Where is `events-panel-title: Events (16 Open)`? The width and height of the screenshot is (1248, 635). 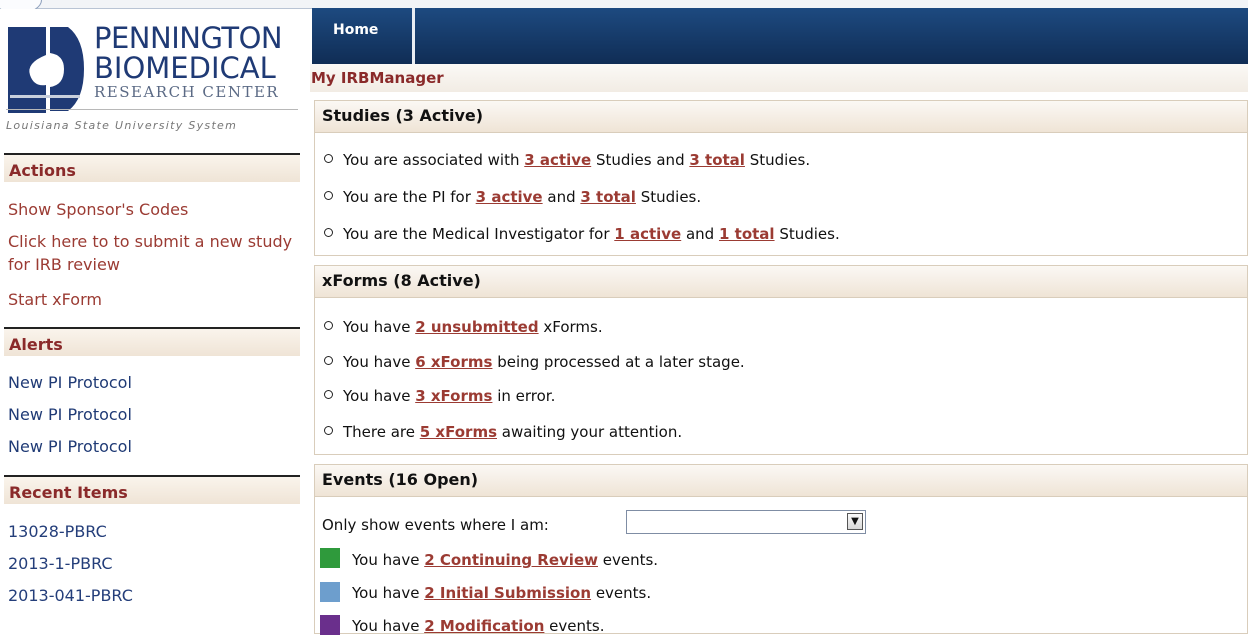
events-panel-title: Events (16 Open) is located at coordinates (781, 481).